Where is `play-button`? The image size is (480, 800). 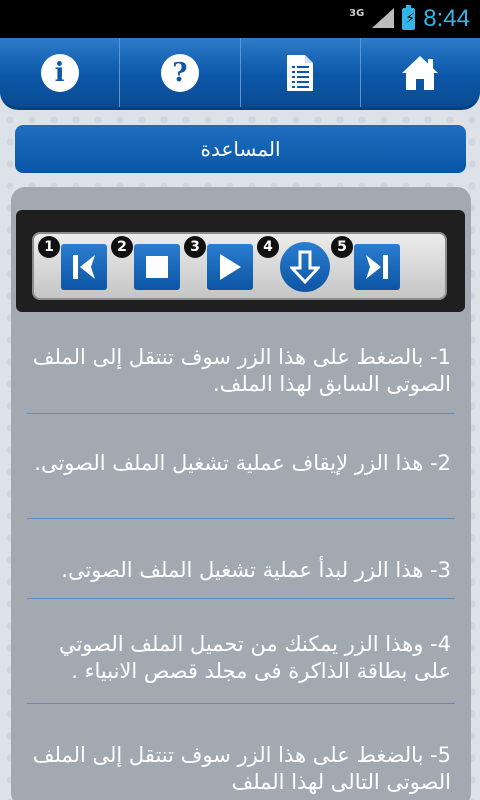 play-button is located at coordinates (230, 267).